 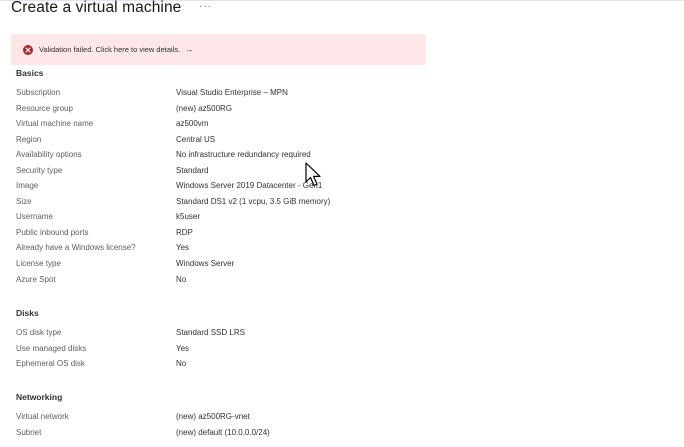 What do you see at coordinates (192, 123) in the screenshot?
I see `value-vm-name: az500vm` at bounding box center [192, 123].